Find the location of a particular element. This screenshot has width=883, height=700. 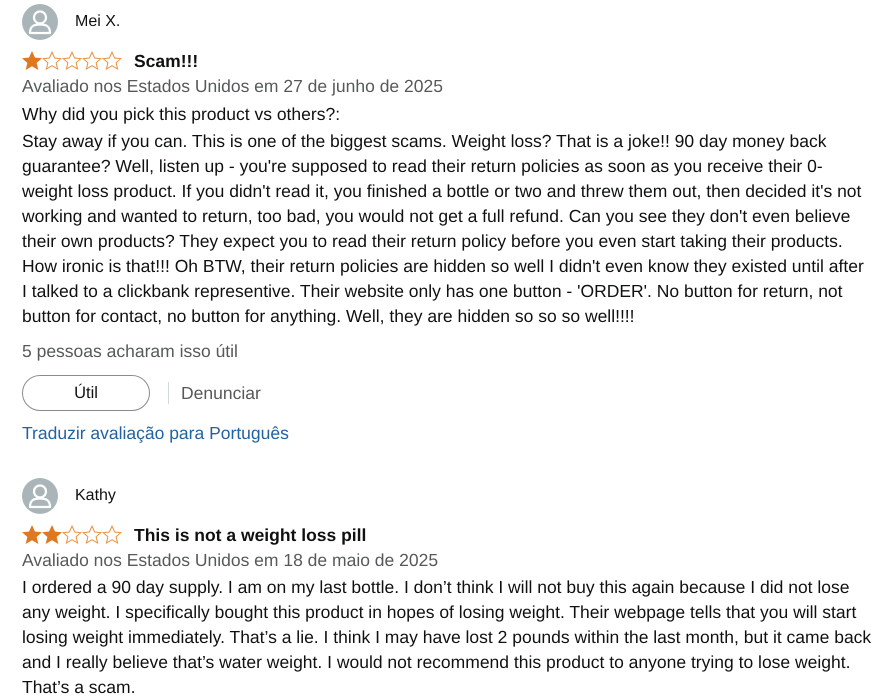

reviewer-name: Kathy is located at coordinates (95, 496).